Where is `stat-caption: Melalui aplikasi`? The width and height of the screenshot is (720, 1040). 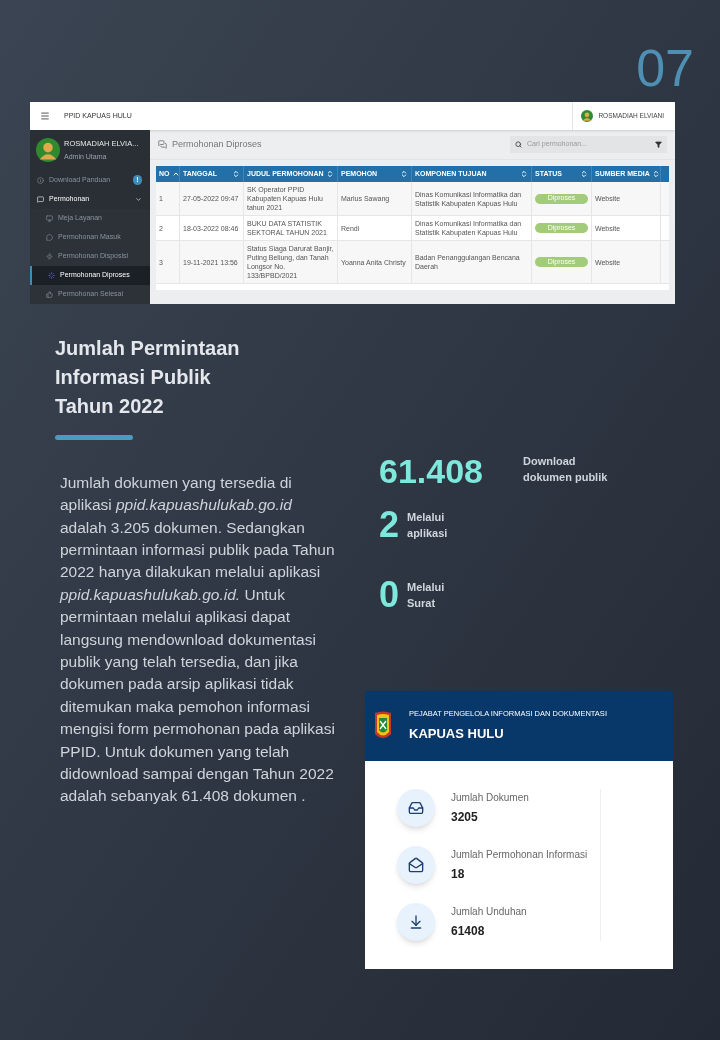
stat-caption: Melalui aplikasi is located at coordinates (428, 525).